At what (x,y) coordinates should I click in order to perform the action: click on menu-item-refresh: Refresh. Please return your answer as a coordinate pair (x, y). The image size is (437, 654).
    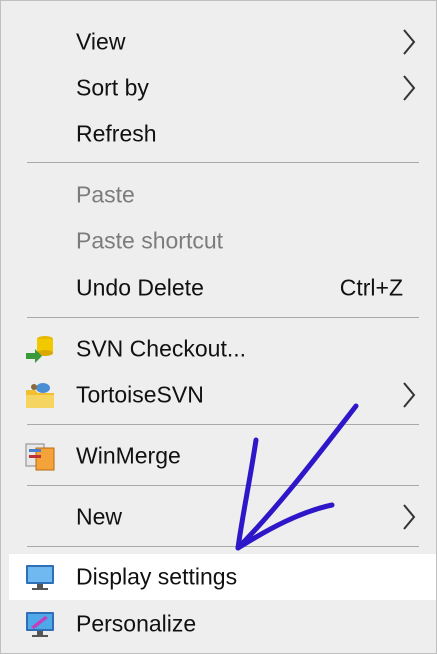
    Looking at the image, I should click on (218, 134).